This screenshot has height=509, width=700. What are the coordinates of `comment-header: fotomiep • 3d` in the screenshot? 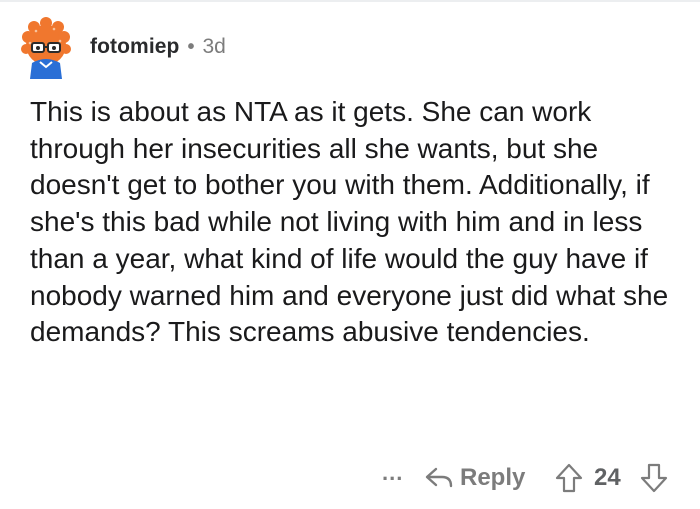 It's located at (120, 47).